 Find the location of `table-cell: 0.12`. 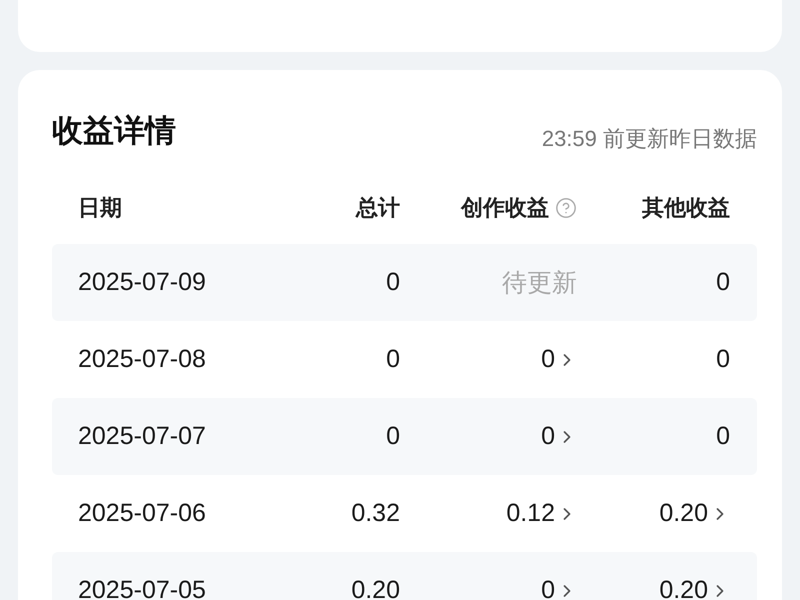

table-cell: 0.12 is located at coordinates (530, 513).